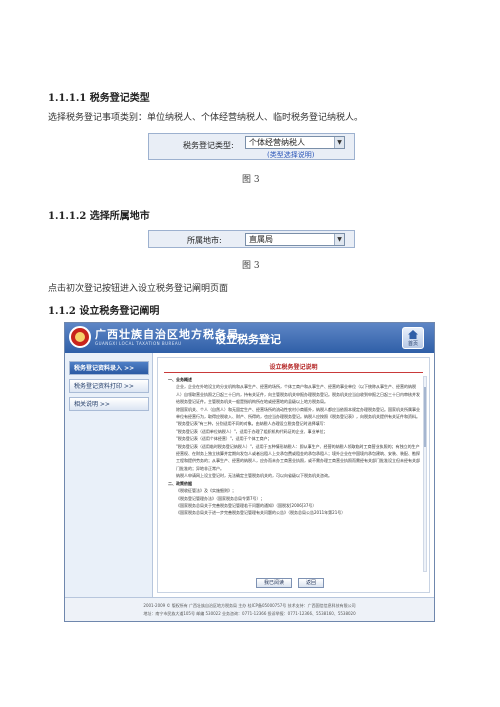  Describe the element at coordinates (138, 343) in the screenshot. I see `brand-english: GUANGXI LOCAL TAXATION BUREAU` at that location.